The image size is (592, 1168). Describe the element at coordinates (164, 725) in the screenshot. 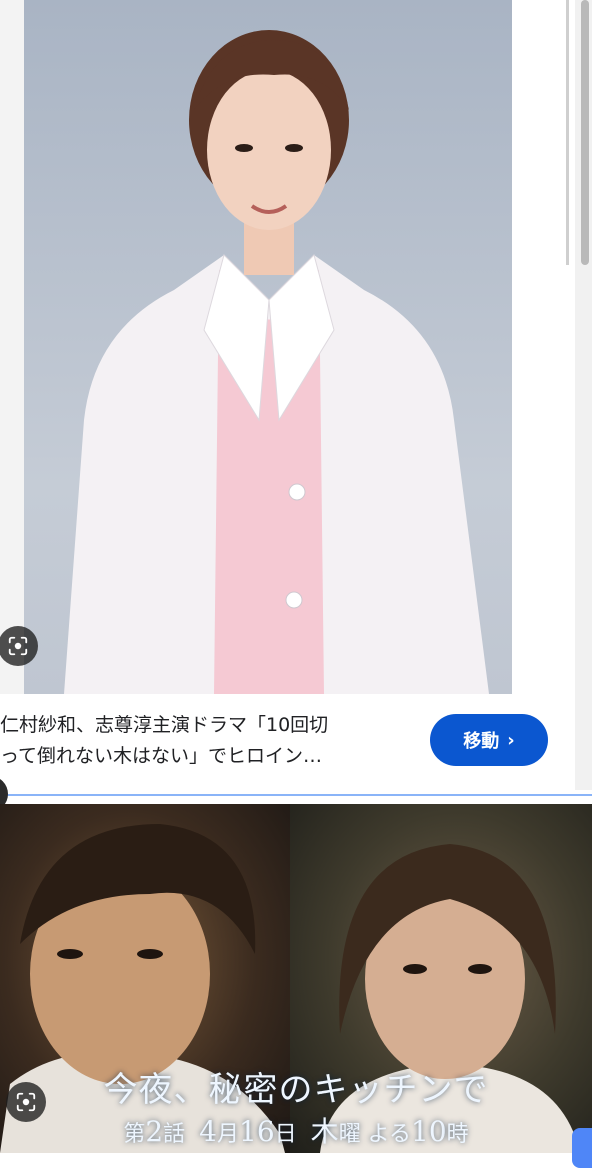

I see `result-title-line-1: 仁村紗和、志尊淳主演ドラマ「10回切` at that location.